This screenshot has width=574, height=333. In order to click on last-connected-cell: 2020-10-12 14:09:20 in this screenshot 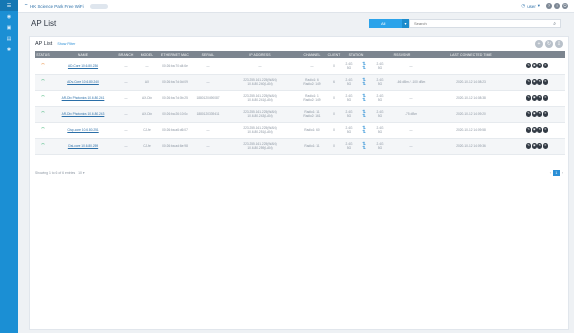, I will do `click(471, 114)`.